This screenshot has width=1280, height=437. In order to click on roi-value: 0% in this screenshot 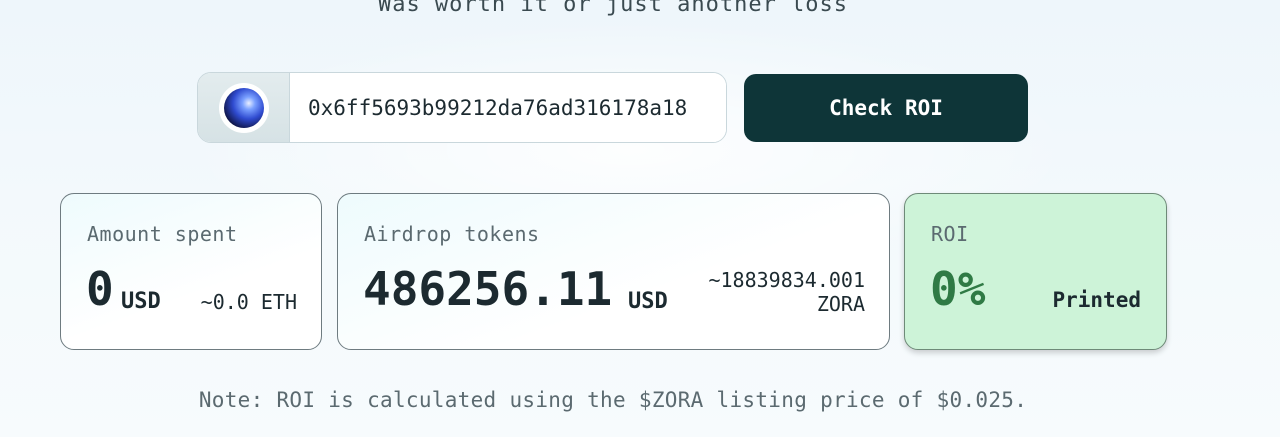, I will do `click(958, 289)`.